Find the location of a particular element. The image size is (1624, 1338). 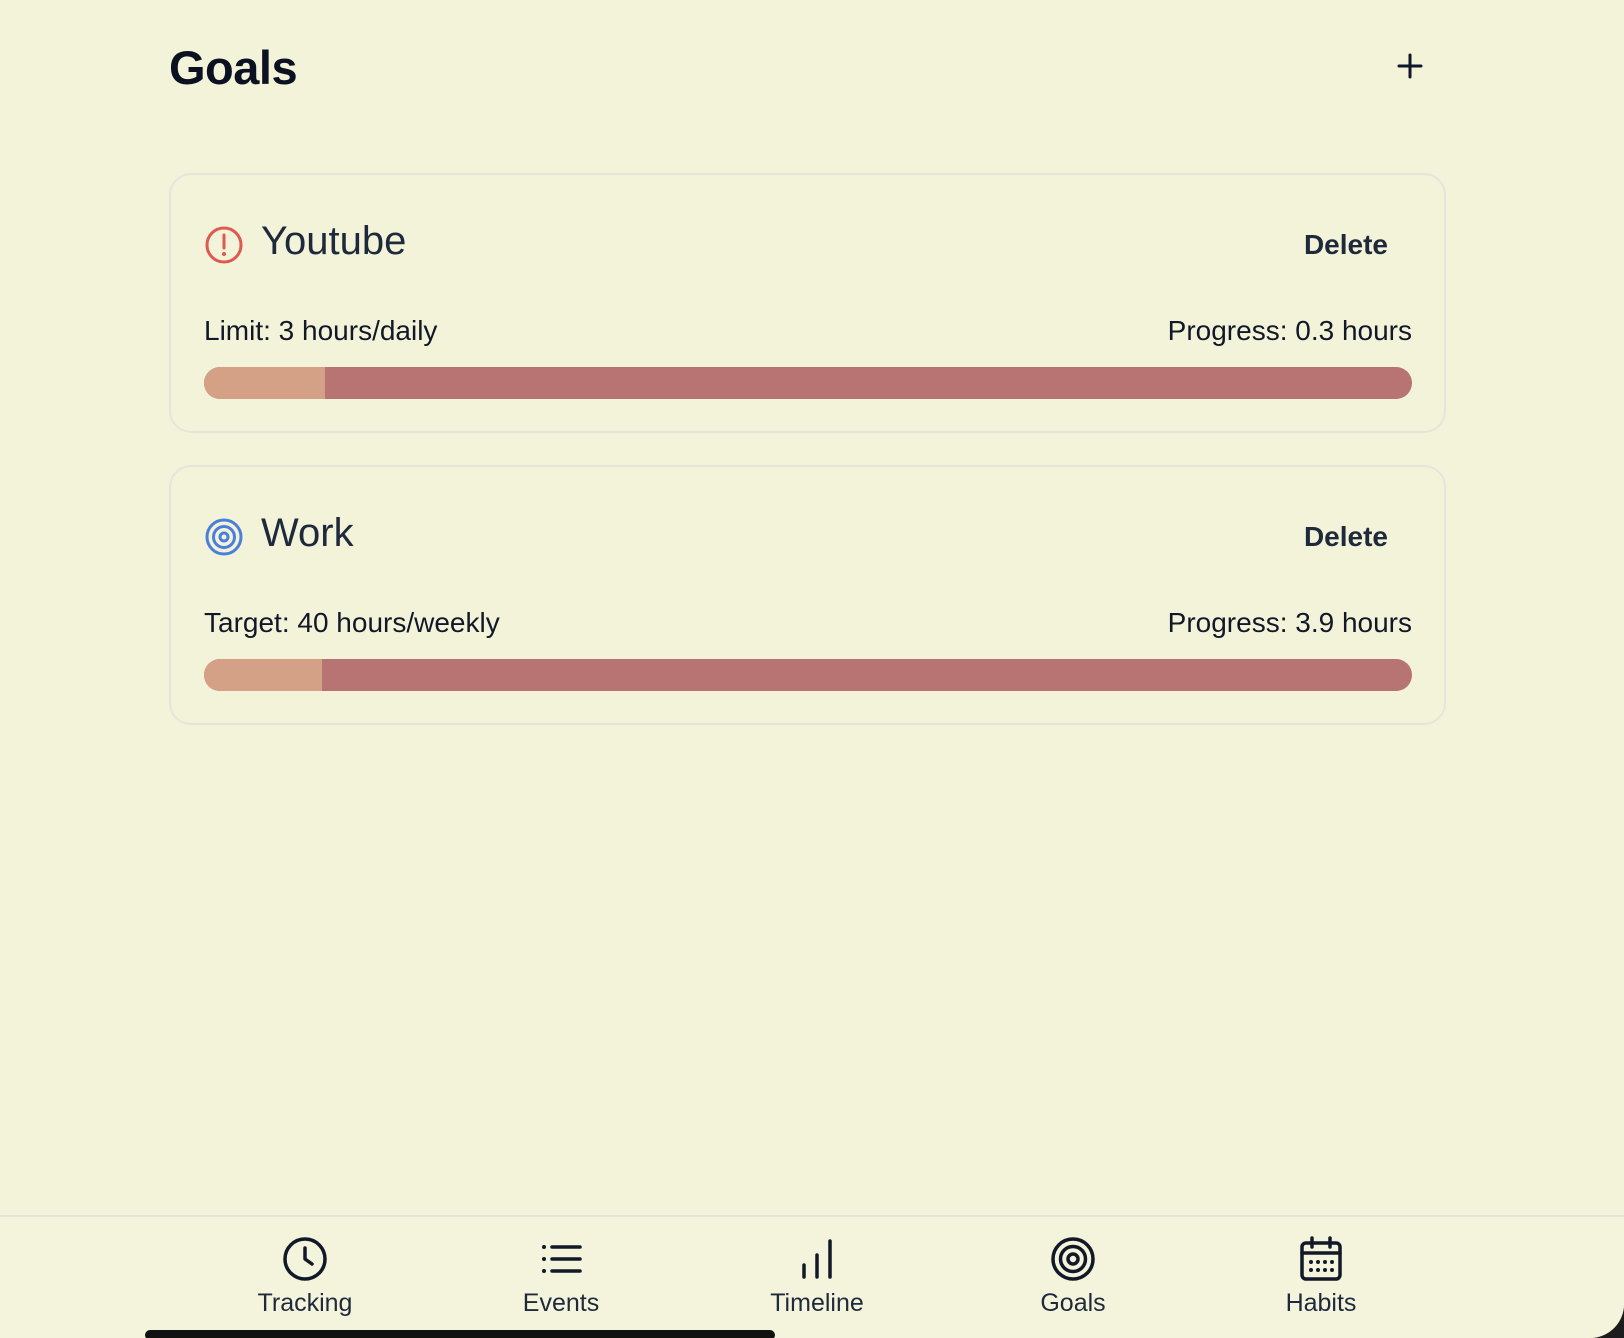

goal-progress-text: Progress: 0.3 hours is located at coordinates (1289, 330).